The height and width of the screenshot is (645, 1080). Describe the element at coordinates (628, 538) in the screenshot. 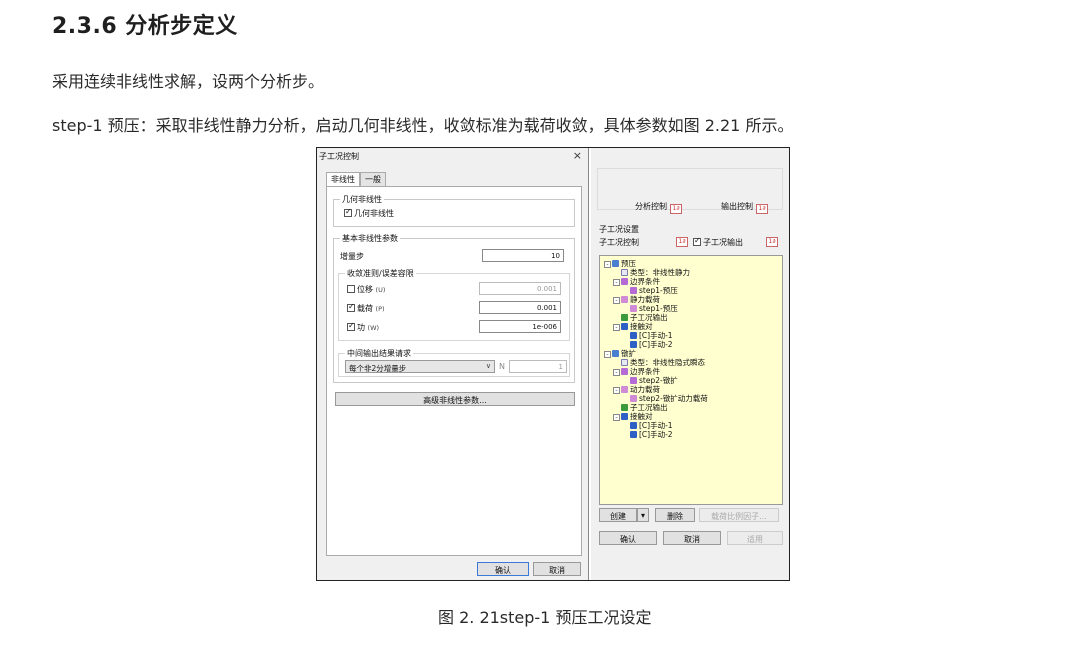

I see `panel-ok-button: 确认` at that location.